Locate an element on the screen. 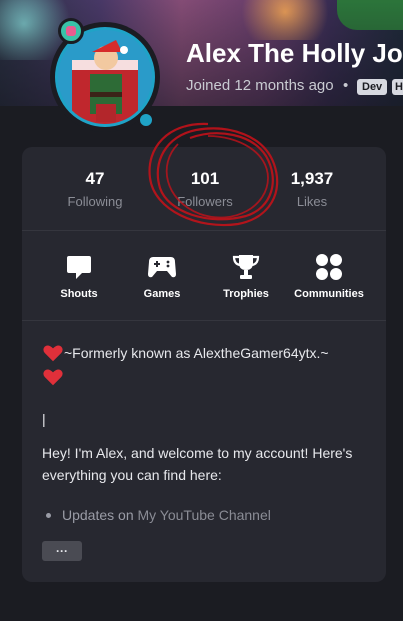  stat-value: 101 is located at coordinates (205, 178).